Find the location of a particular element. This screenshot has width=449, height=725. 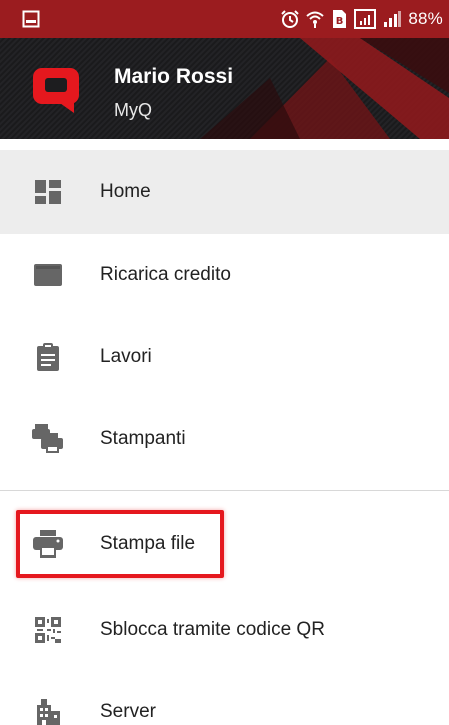

status-bar: B 88% is located at coordinates (224, 19).